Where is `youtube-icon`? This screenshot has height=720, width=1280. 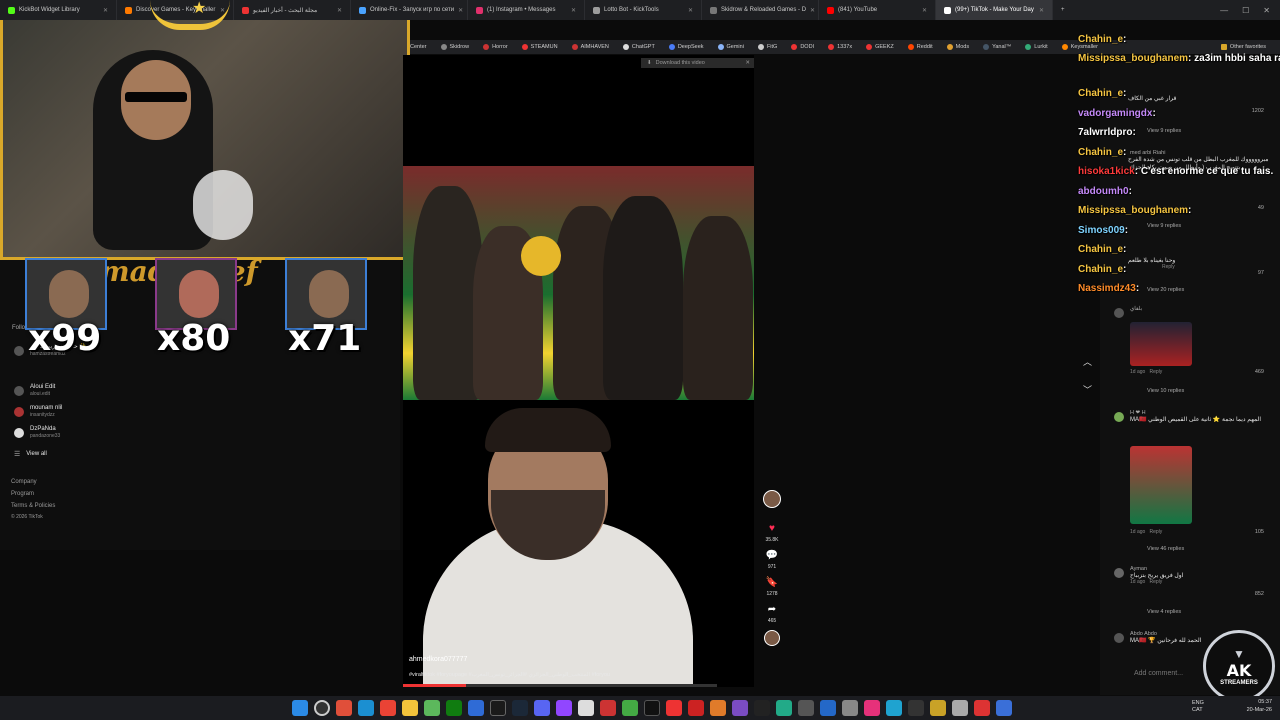 youtube-icon is located at coordinates (674, 708).